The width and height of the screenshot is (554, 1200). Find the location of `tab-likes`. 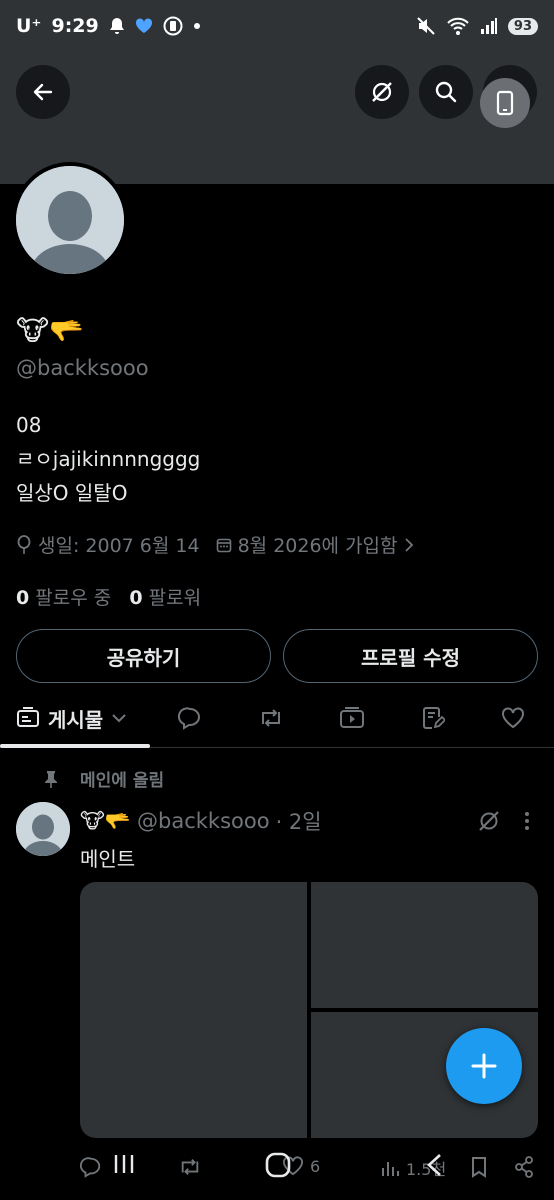

tab-likes is located at coordinates (513, 718).